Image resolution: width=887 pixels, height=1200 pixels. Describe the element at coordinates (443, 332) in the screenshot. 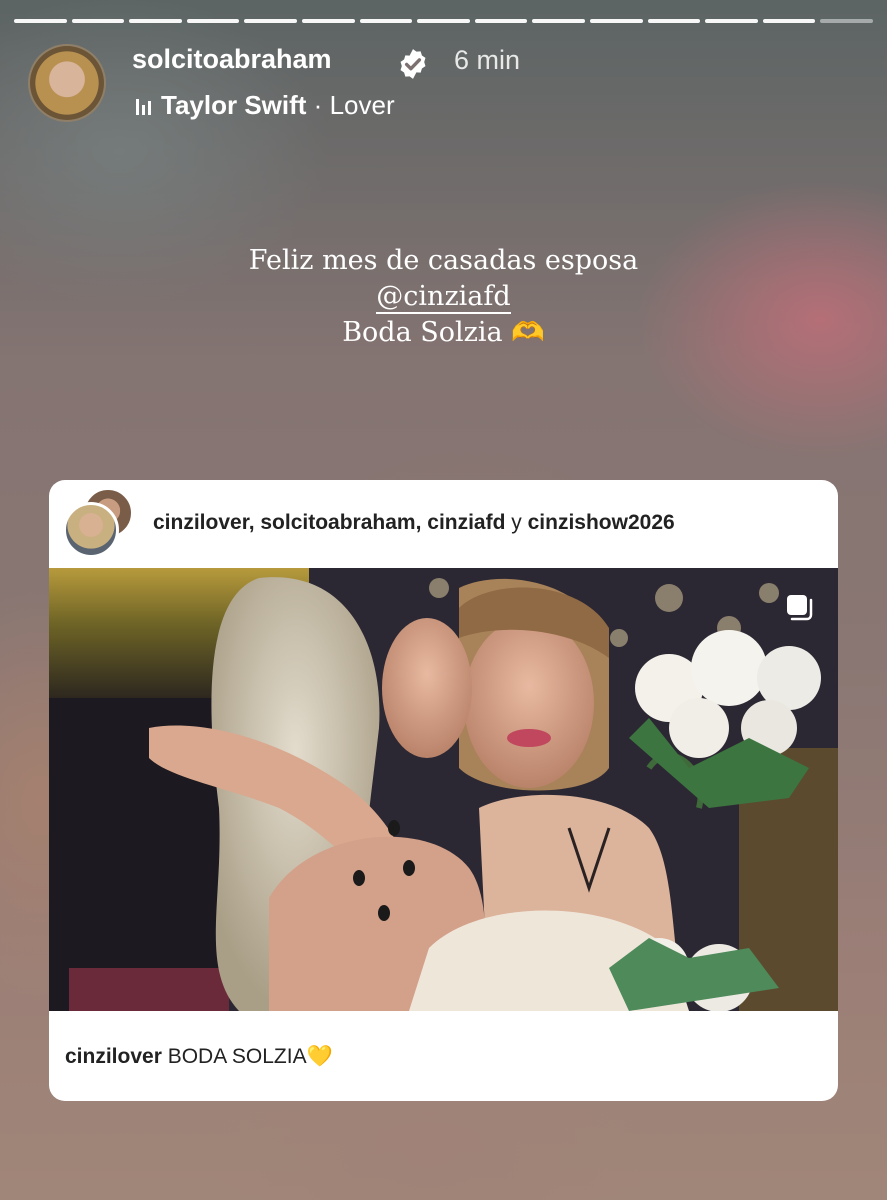

I see `caption-line: Boda Solzia 🫶` at that location.